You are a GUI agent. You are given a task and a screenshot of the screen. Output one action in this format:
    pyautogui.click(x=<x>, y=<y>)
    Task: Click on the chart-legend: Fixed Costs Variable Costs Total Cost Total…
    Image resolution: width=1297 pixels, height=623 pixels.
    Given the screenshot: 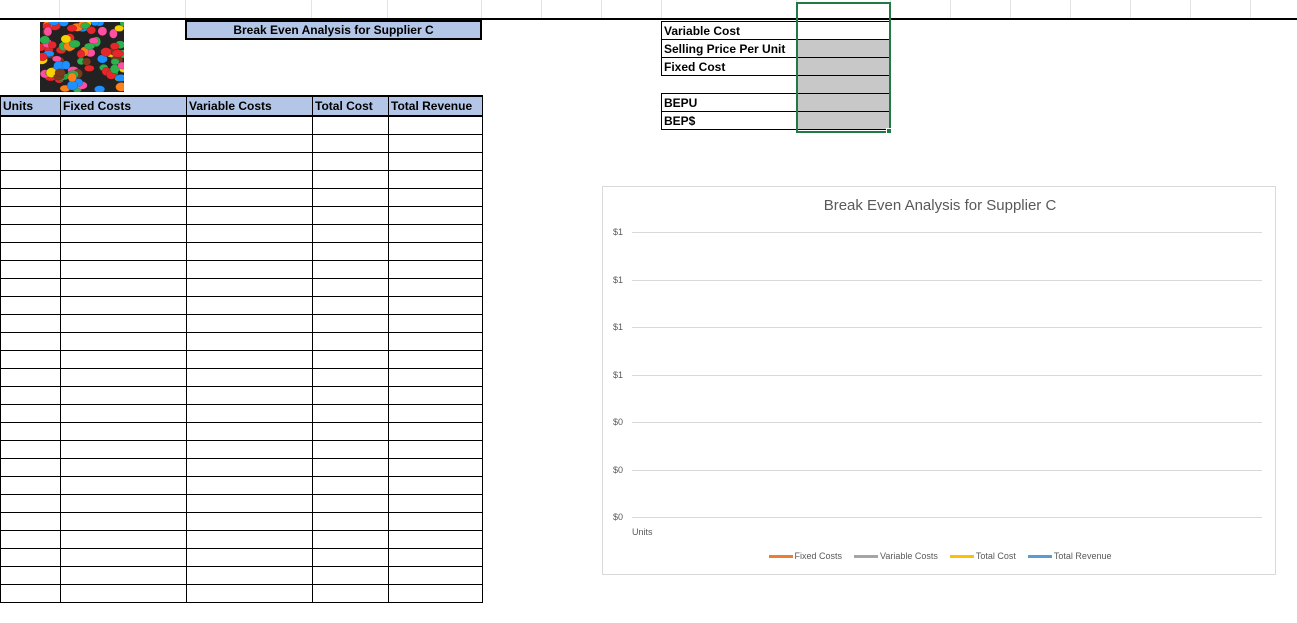 What is the action you would take?
    pyautogui.click(x=940, y=556)
    